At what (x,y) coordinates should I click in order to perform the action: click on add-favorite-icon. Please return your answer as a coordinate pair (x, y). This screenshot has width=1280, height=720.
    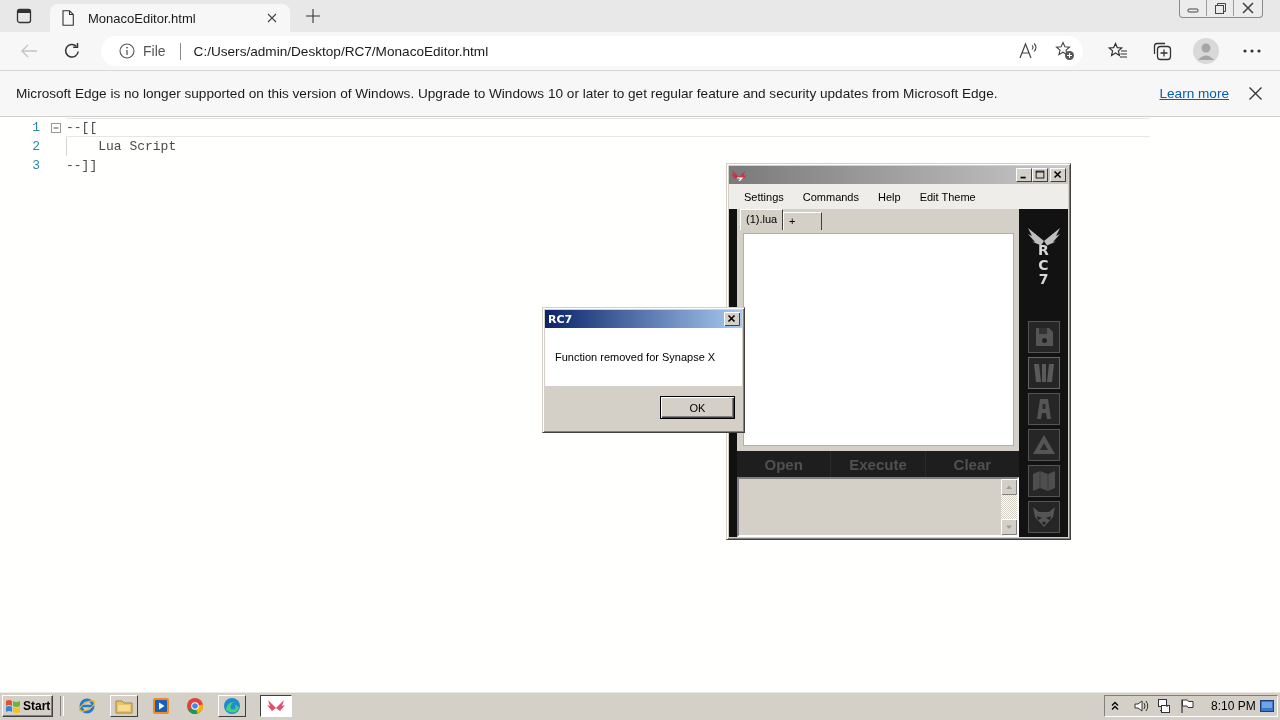
    Looking at the image, I should click on (1065, 51).